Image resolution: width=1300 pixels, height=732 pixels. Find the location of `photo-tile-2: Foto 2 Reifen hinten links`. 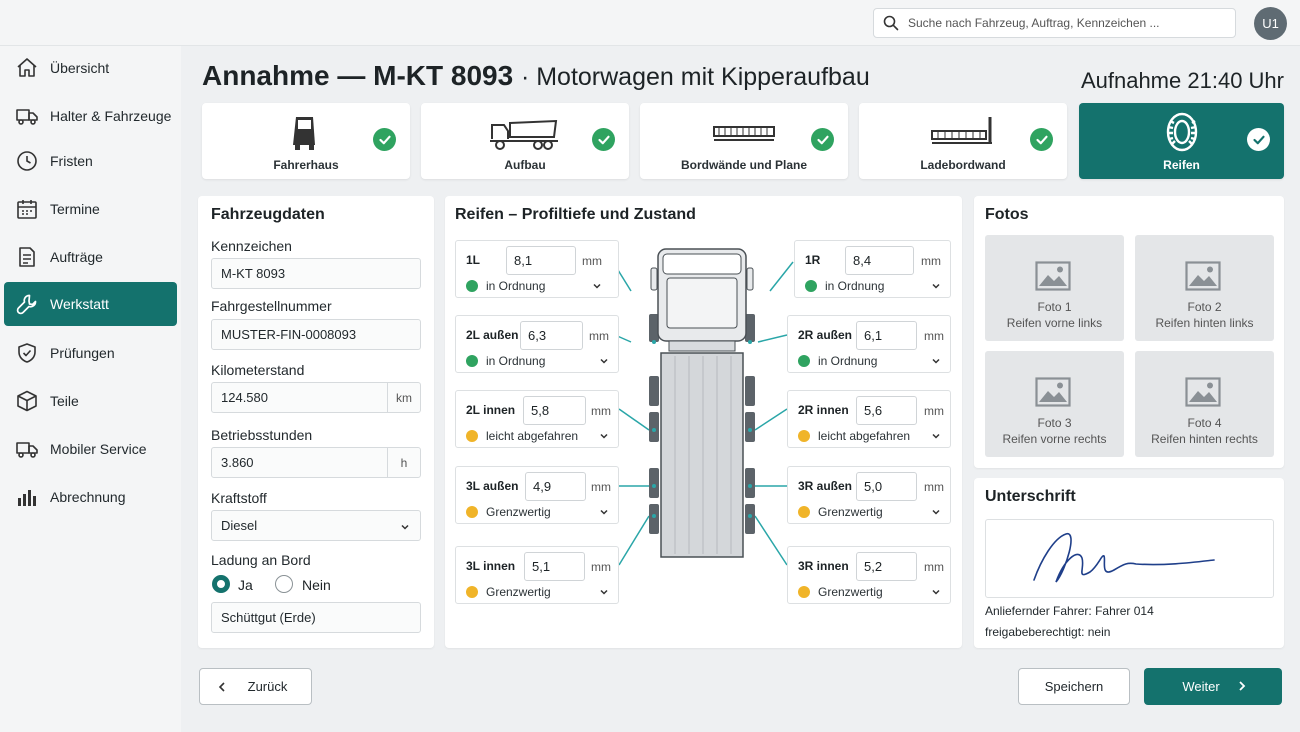

photo-tile-2: Foto 2 Reifen hinten links is located at coordinates (1204, 288).